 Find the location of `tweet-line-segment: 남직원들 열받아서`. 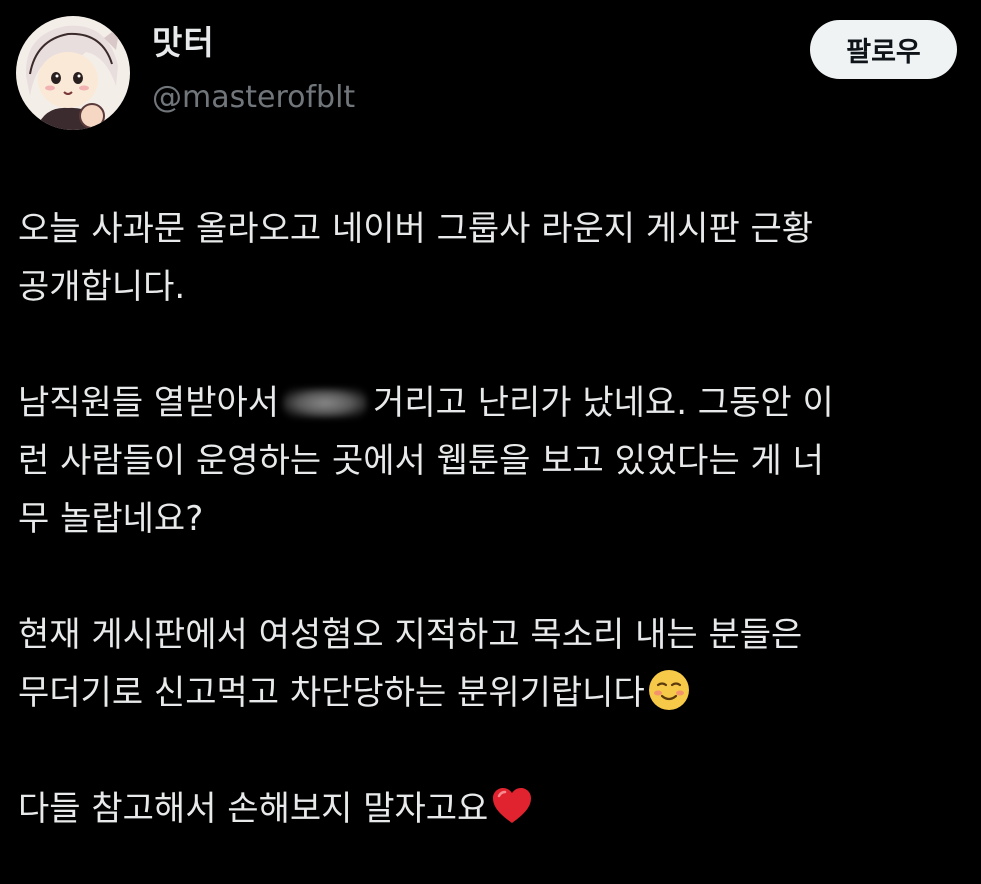

tweet-line-segment: 남직원들 열받아서 is located at coordinates (149, 403).